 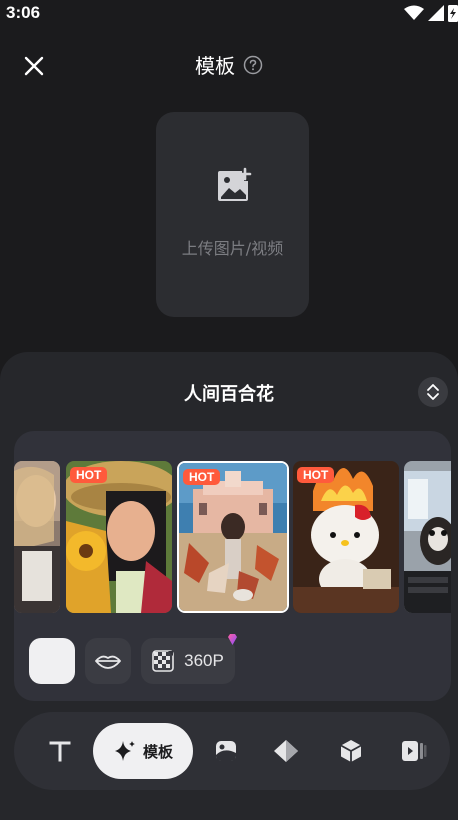 I want to click on battery-icon, so click(x=453, y=13).